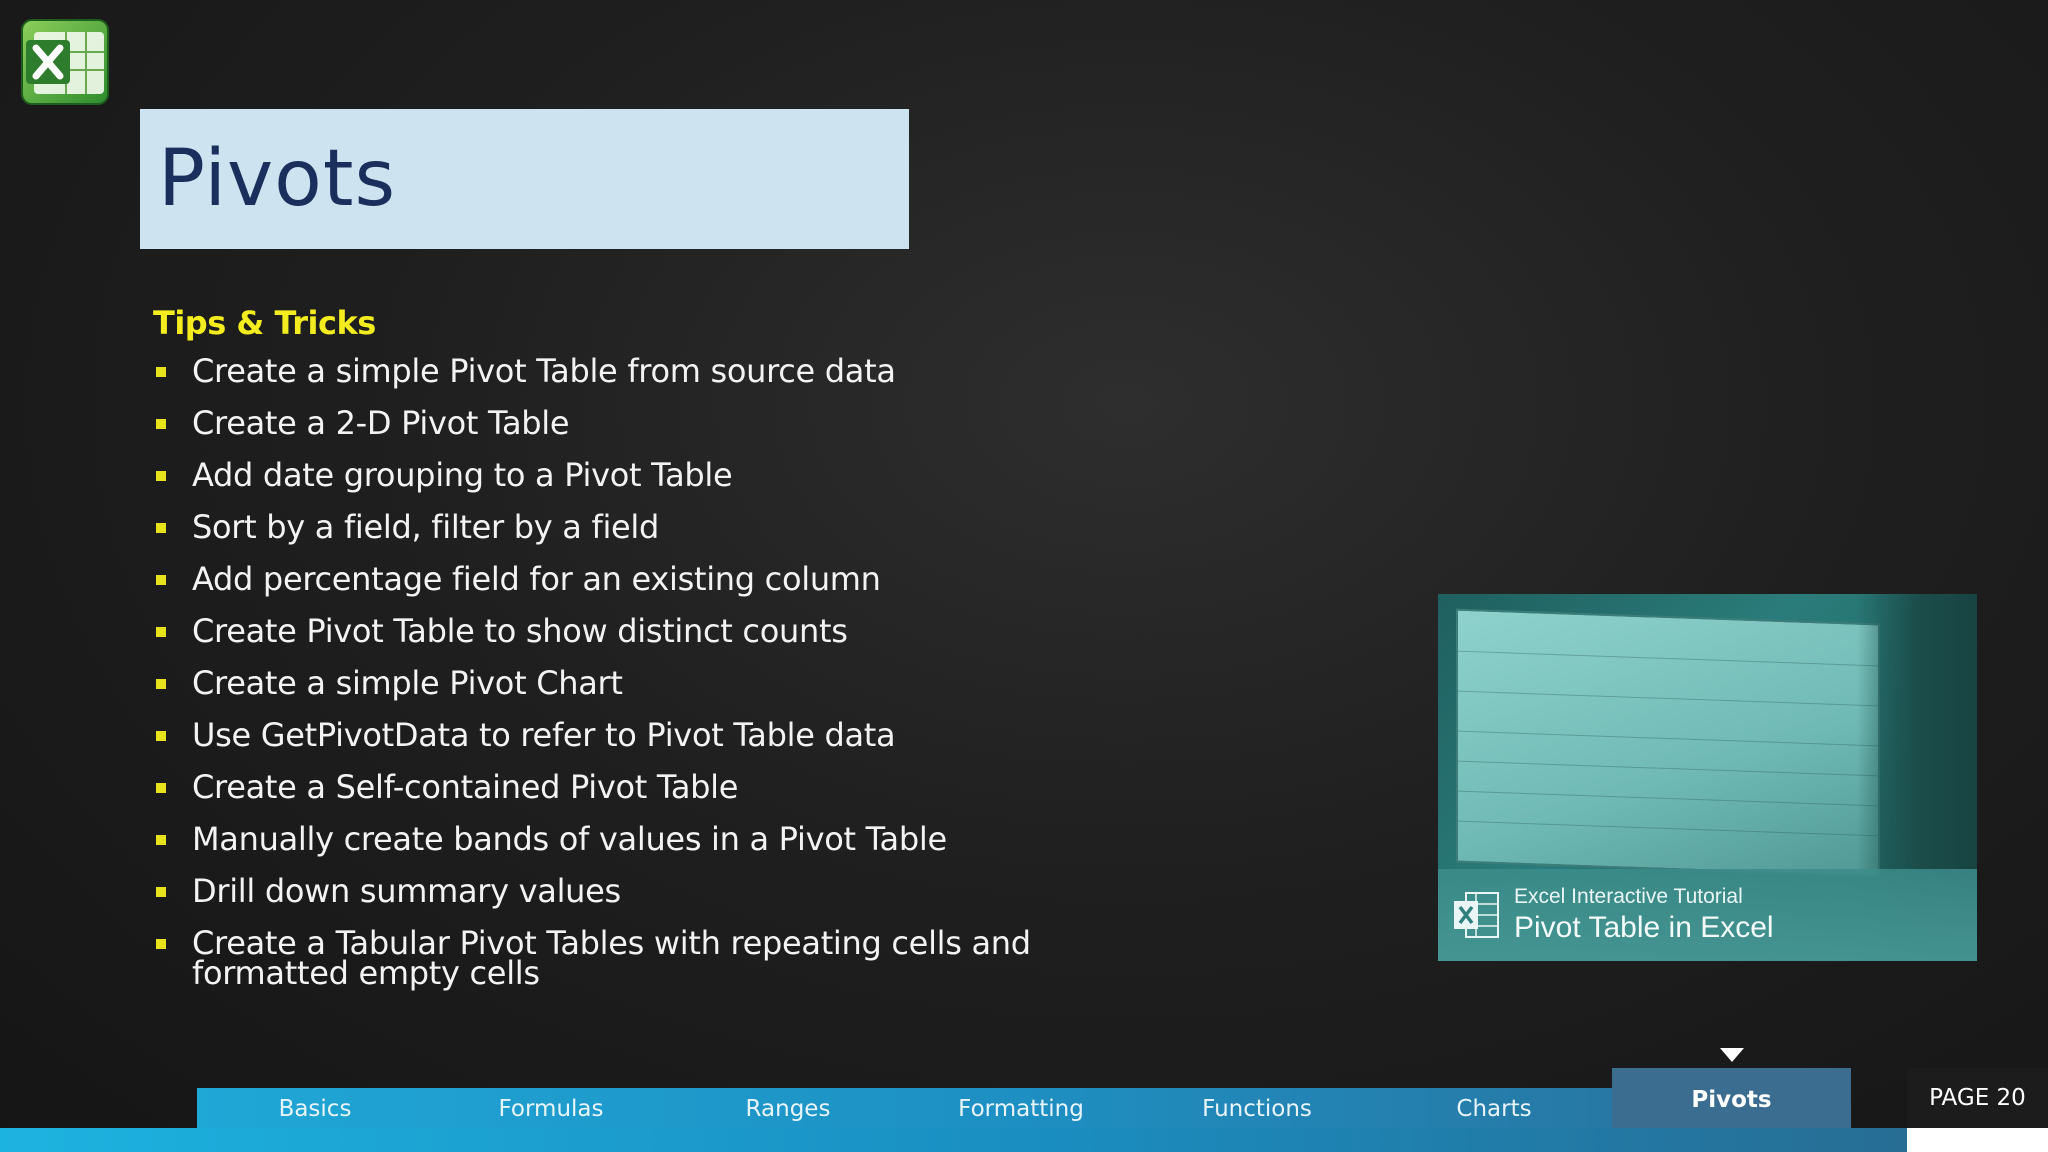 This screenshot has width=2048, height=1152. Describe the element at coordinates (1977, 1098) in the screenshot. I see `page-number: PAGE 20` at that location.